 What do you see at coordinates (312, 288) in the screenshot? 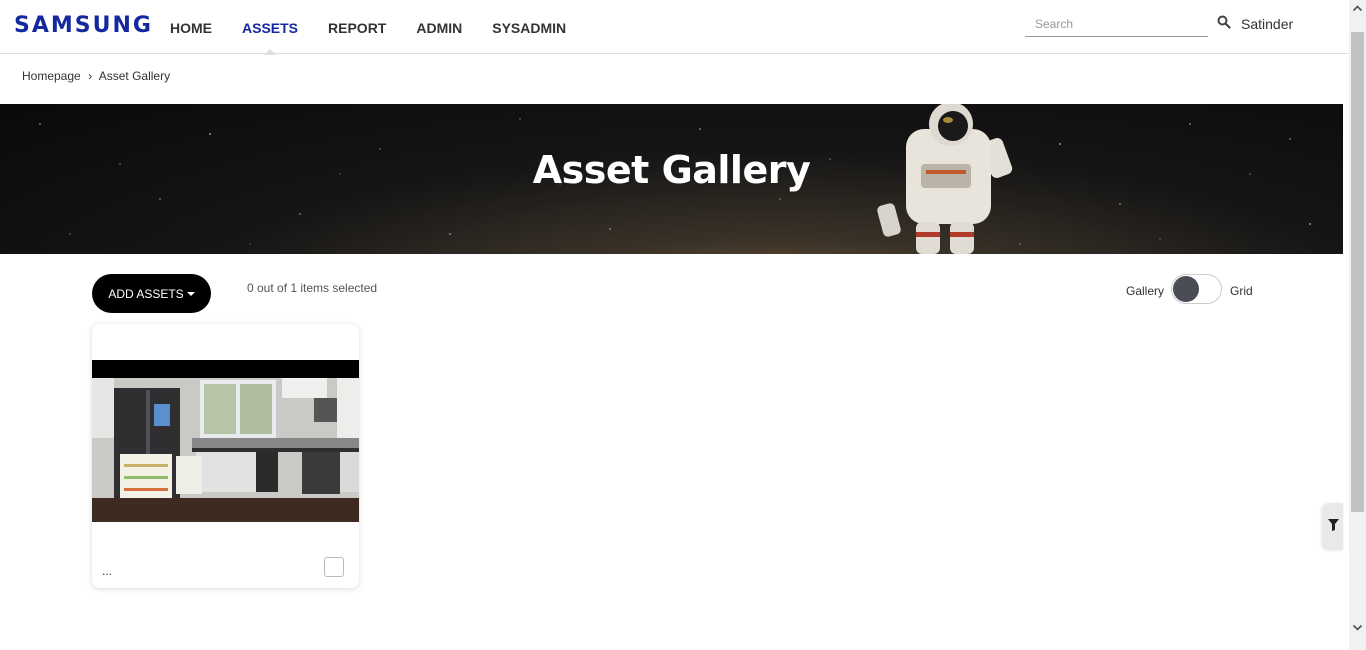
I see `selection-status: 0 out of 1 items selected` at bounding box center [312, 288].